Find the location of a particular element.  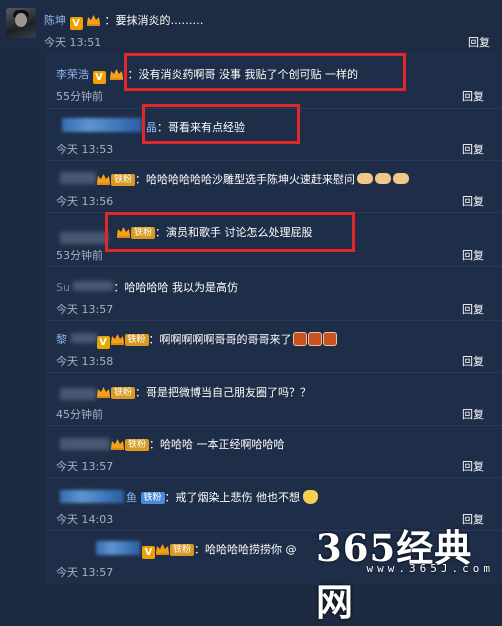

avatar is located at coordinates (21, 23).